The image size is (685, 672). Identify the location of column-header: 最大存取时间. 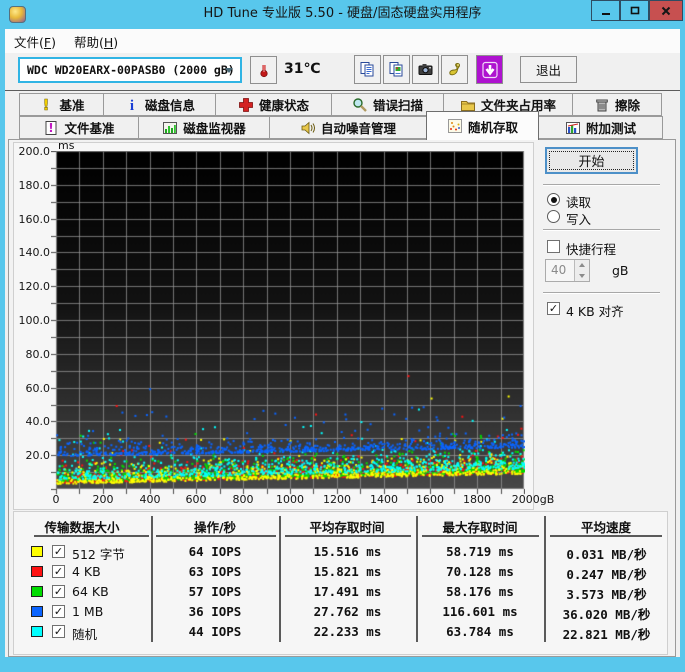
(480, 527).